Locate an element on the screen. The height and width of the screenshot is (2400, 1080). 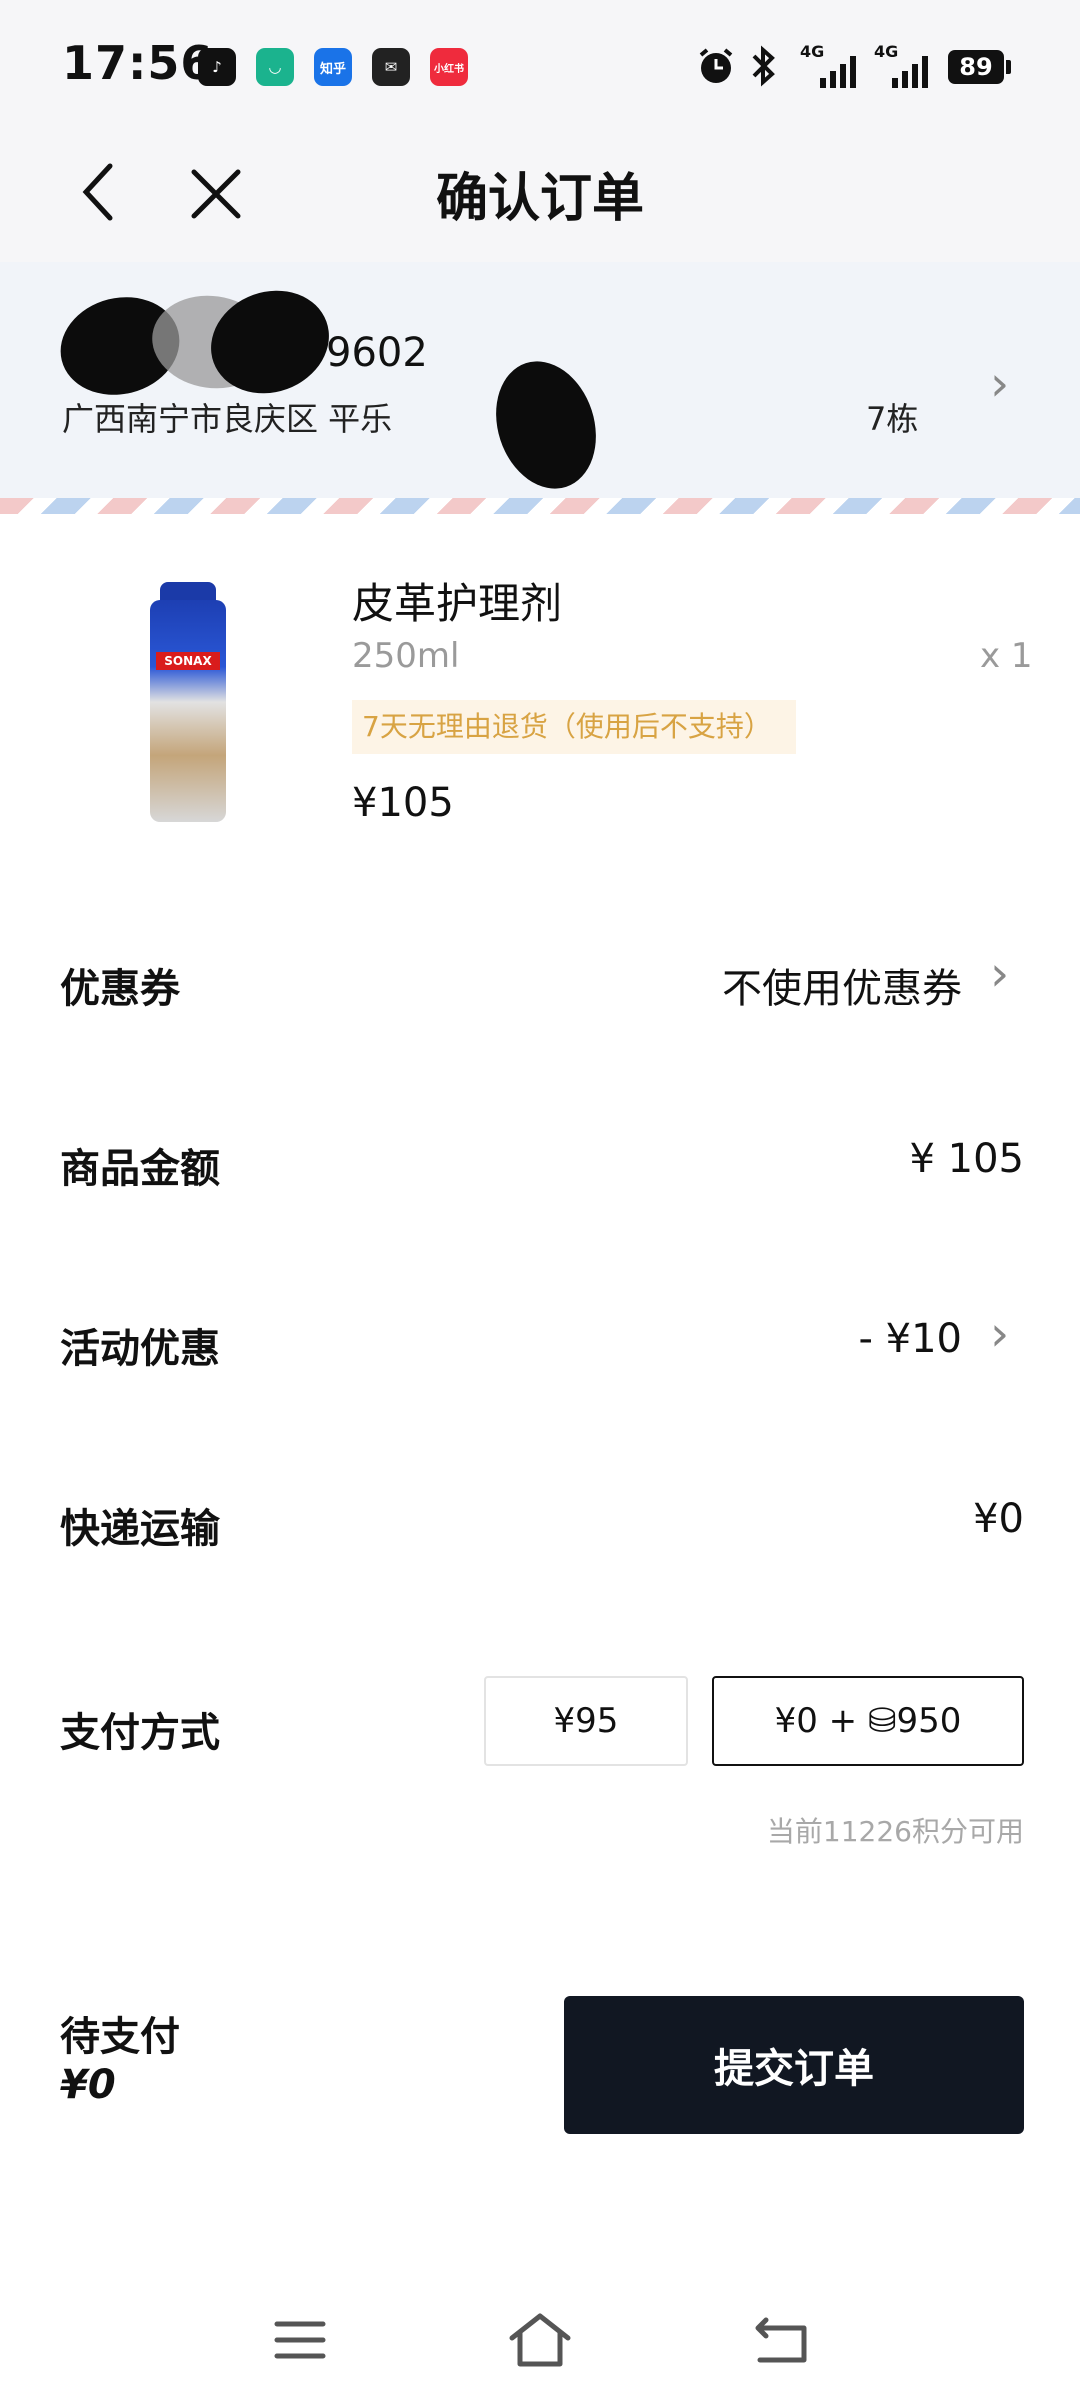
mail-icon: ✉ is located at coordinates (391, 67).